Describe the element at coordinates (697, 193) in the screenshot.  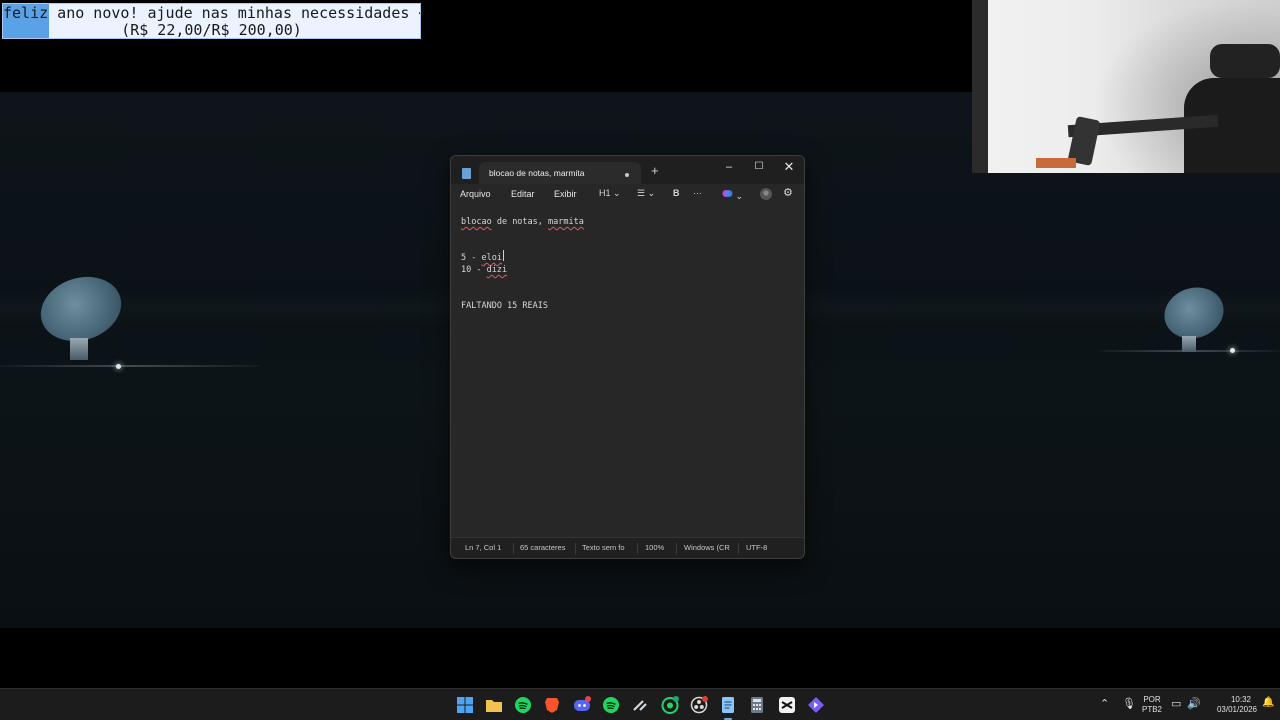
I see `more-options-button: ···` at that location.